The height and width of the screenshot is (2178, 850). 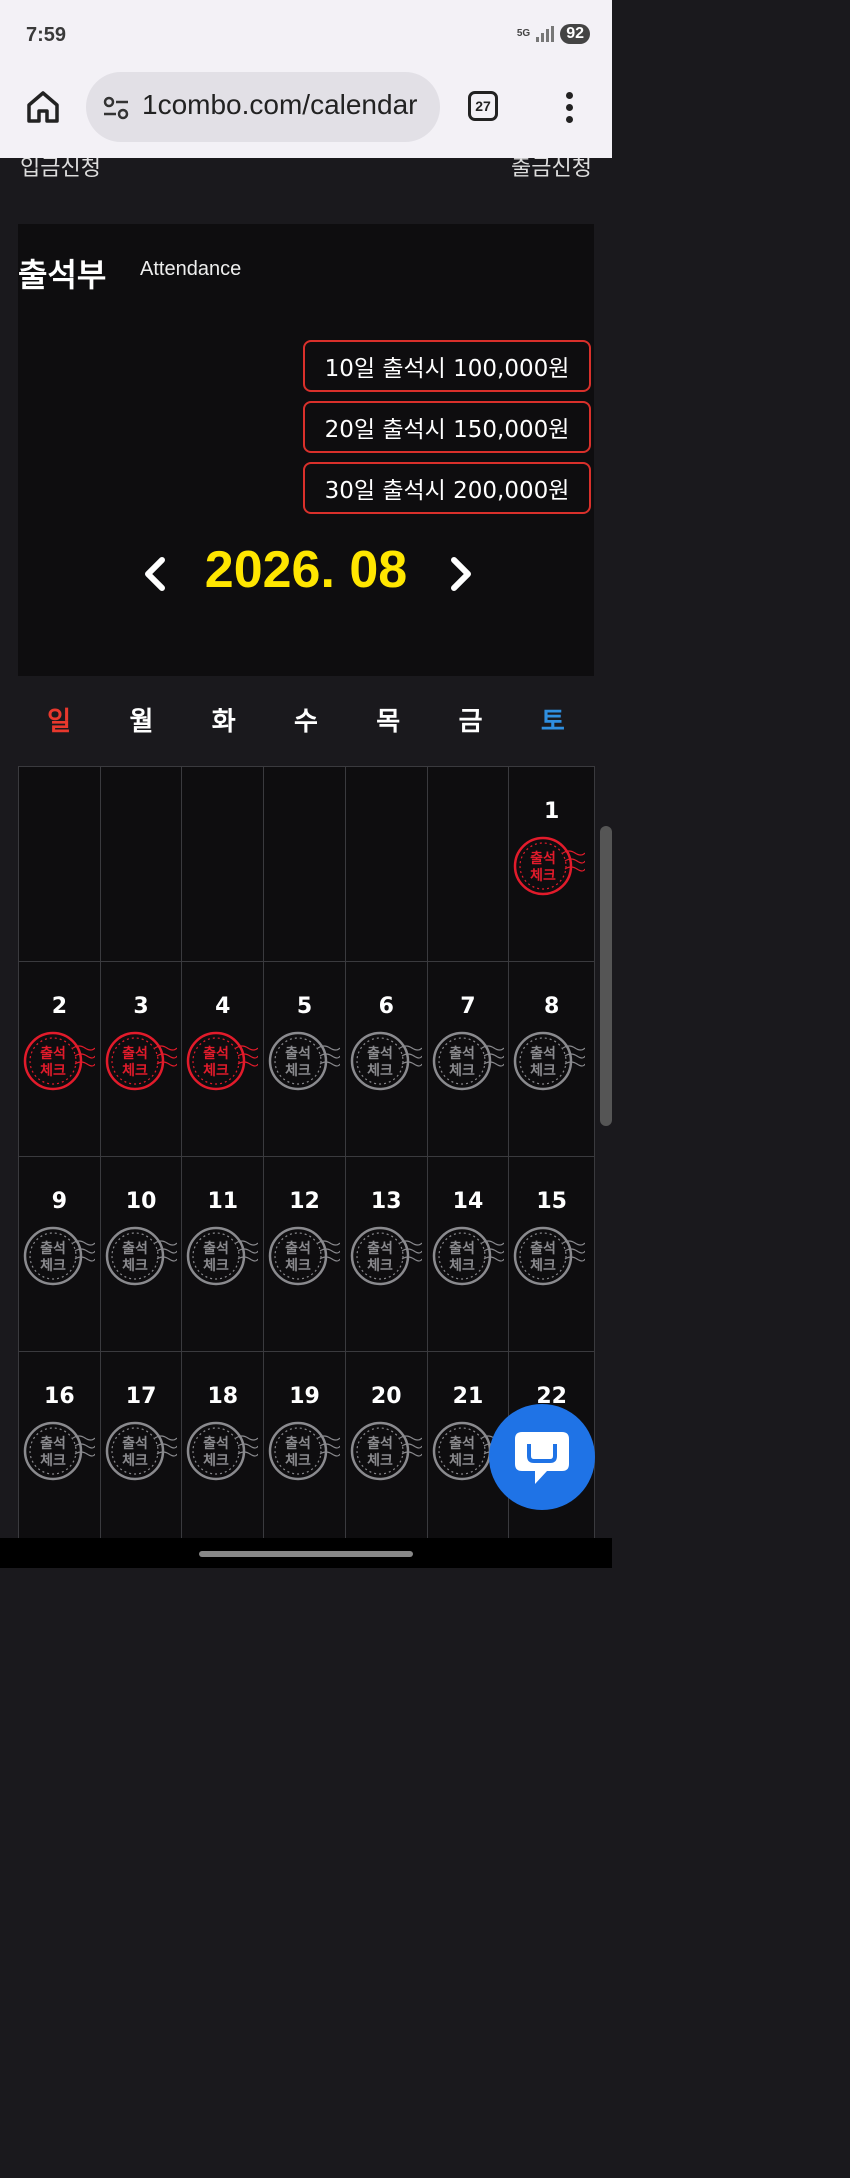 I want to click on current-month: 2026. 08, so click(x=306, y=570).